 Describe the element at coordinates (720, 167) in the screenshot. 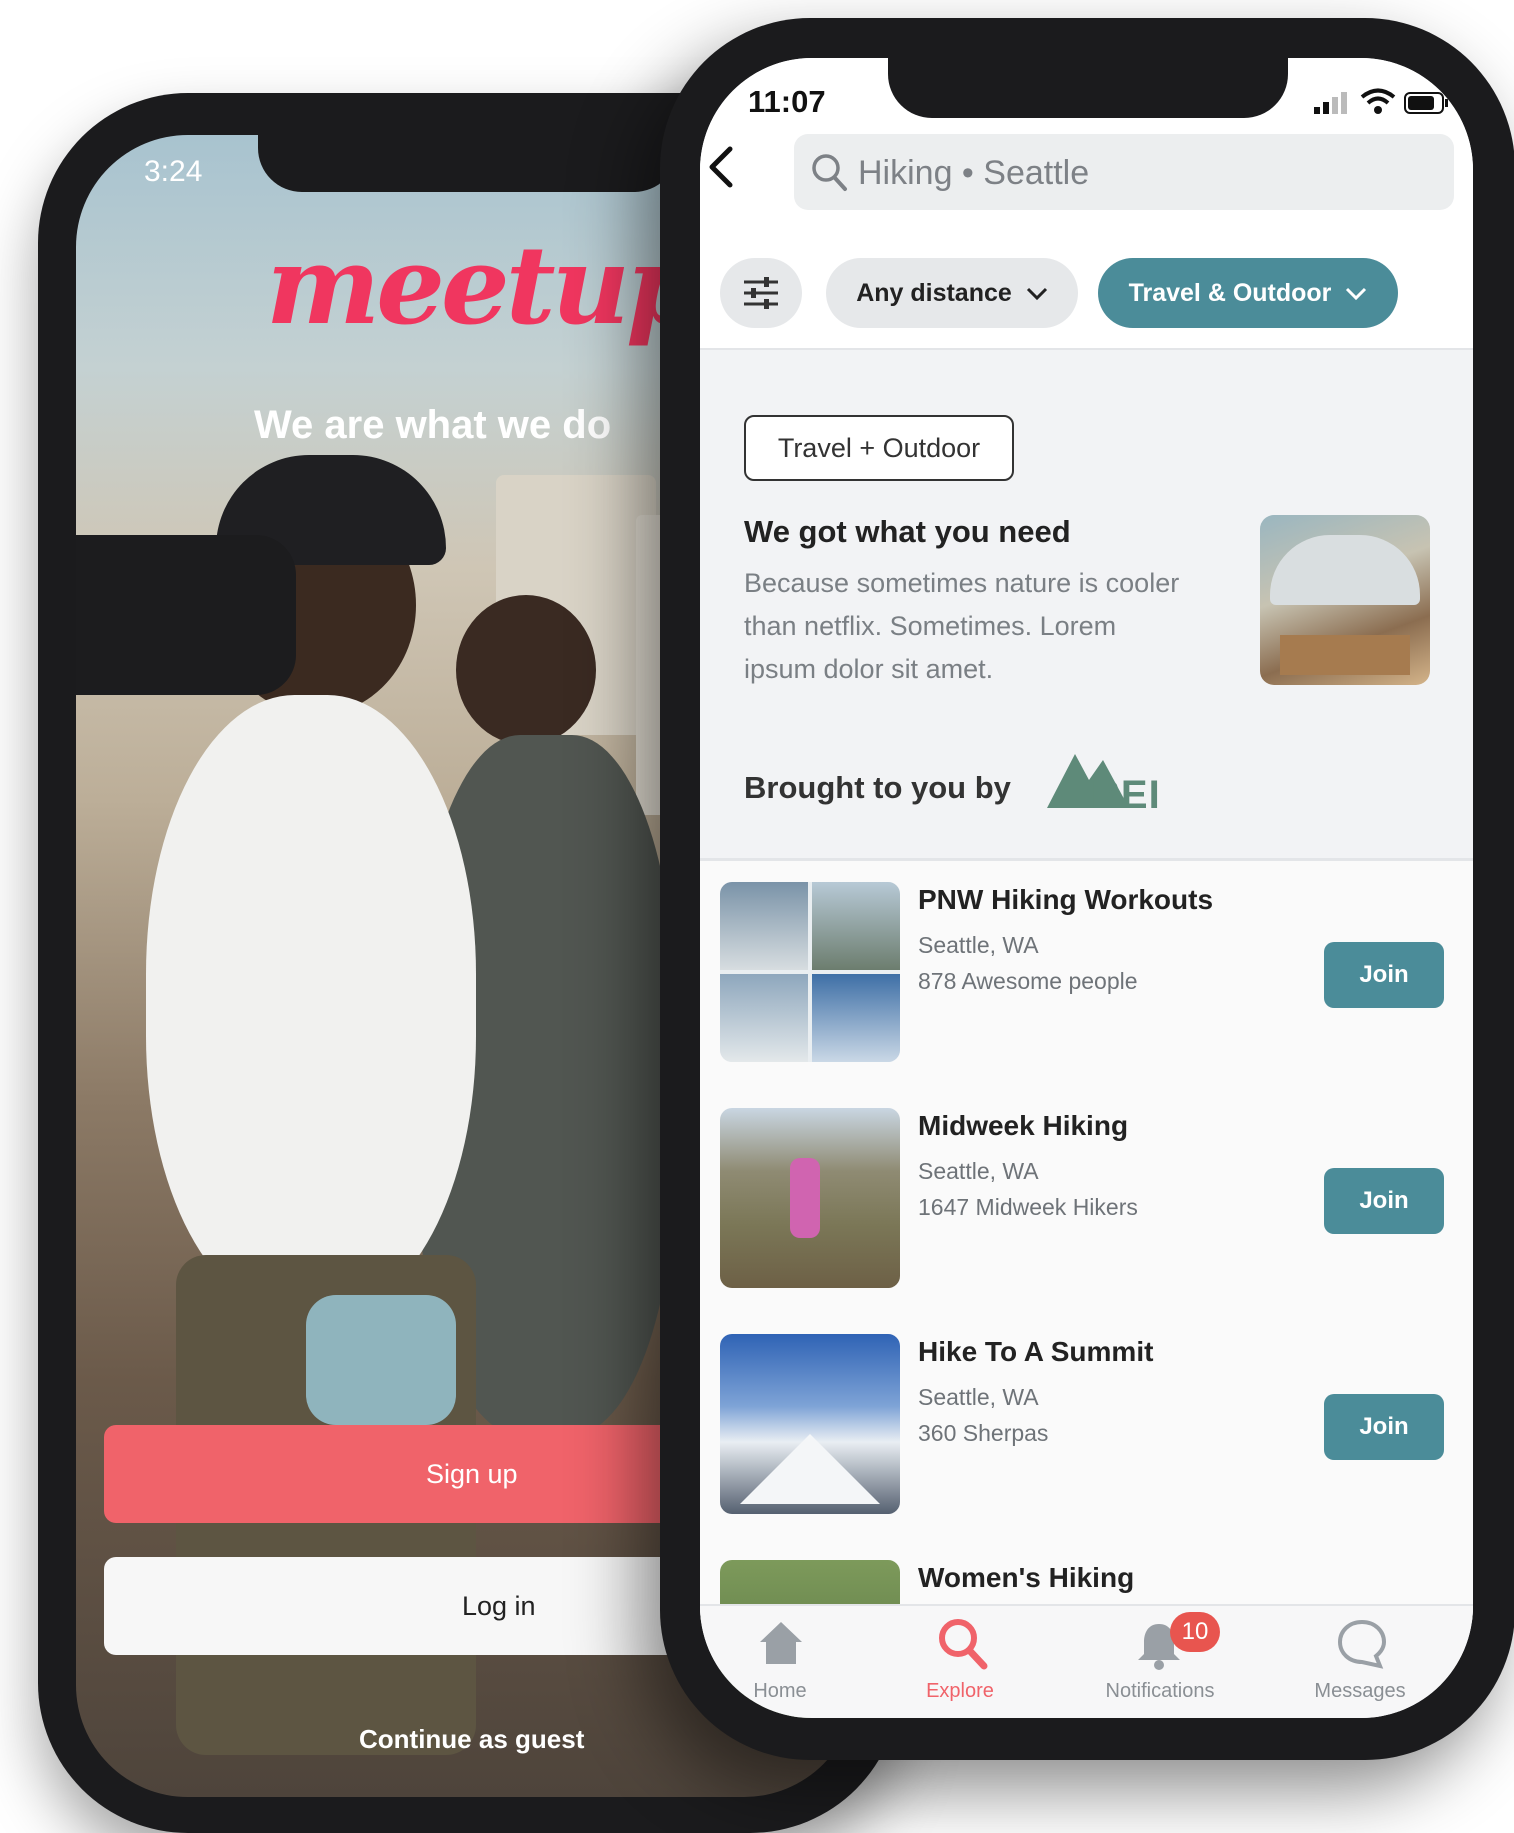

I see `back-arrow-icon` at that location.